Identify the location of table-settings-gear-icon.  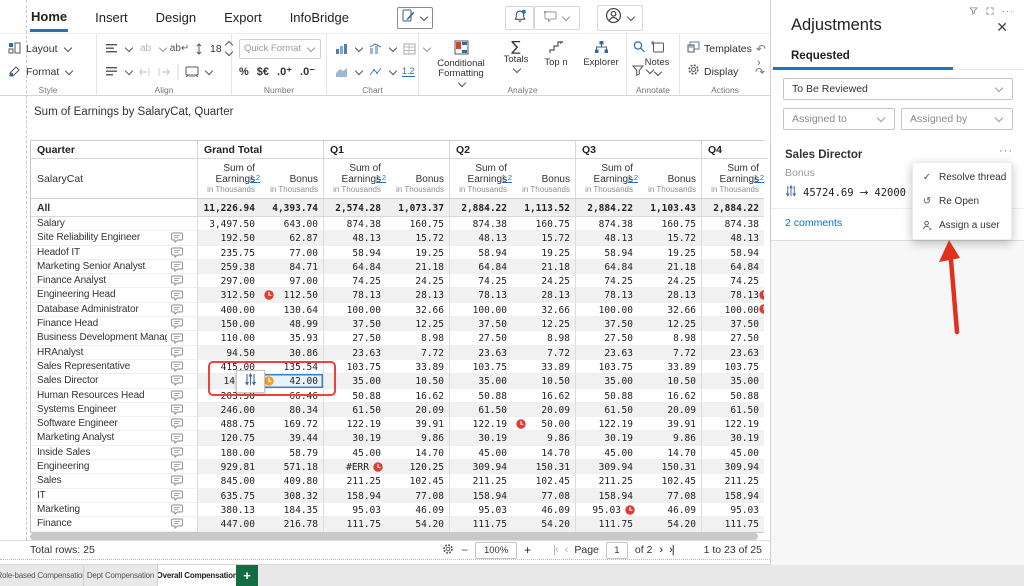
(448, 550).